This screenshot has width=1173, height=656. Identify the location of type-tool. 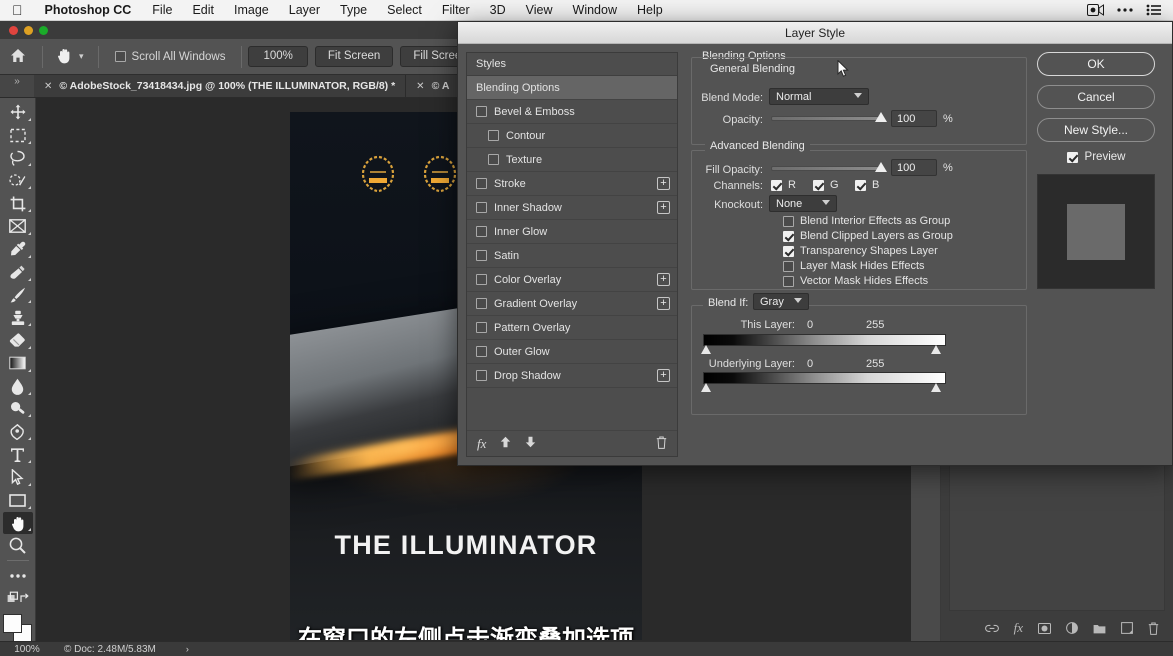
(18, 454).